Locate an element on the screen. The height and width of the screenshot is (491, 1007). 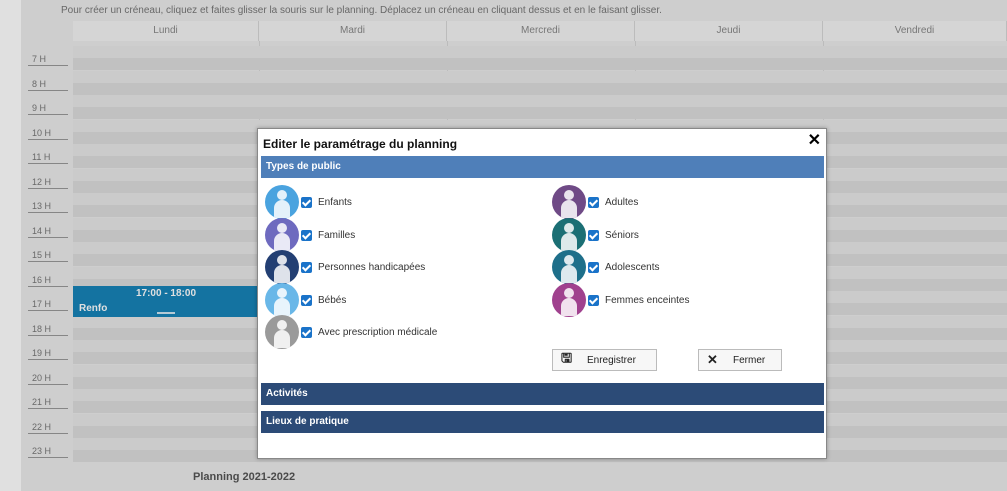
public-type-label: Personnes handicapées is located at coordinates (372, 267).